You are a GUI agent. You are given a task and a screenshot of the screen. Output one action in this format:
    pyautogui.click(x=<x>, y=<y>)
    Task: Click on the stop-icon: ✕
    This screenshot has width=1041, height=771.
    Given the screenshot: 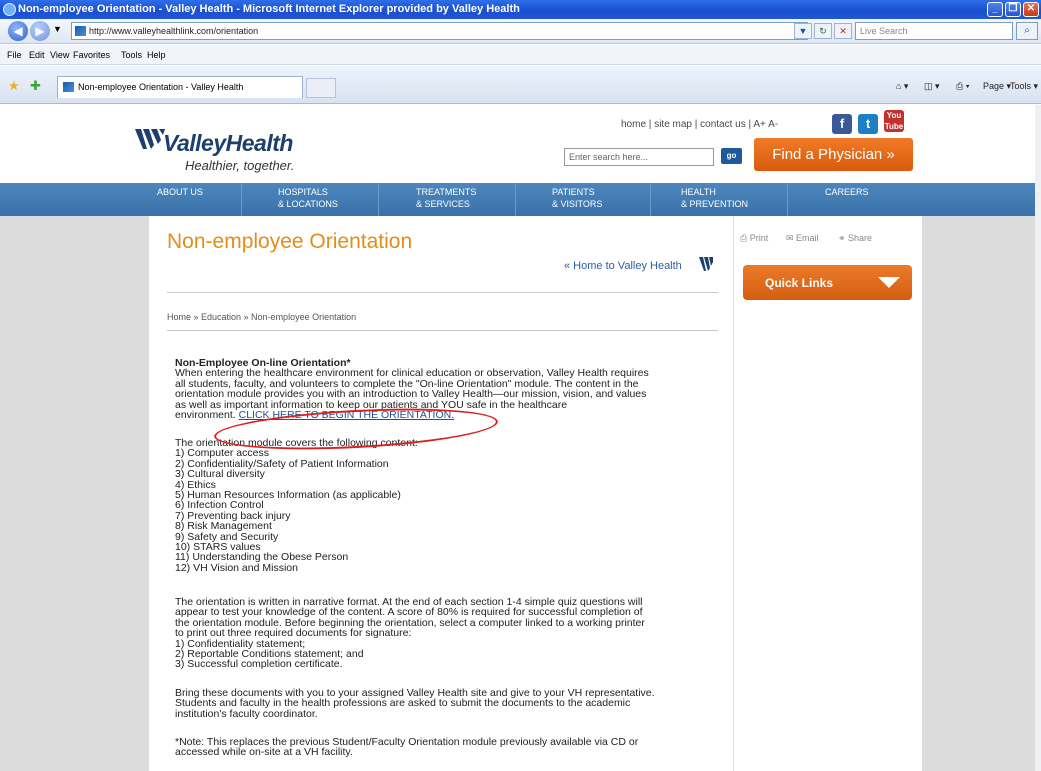 What is the action you would take?
    pyautogui.click(x=843, y=31)
    